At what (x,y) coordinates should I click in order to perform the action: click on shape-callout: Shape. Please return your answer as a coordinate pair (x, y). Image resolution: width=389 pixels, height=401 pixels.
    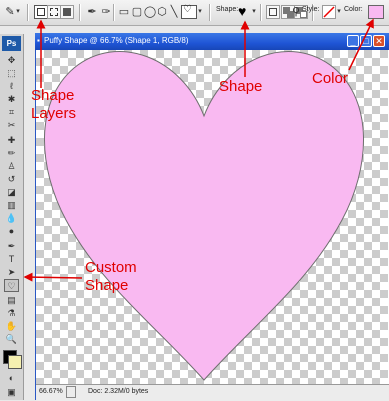
    Looking at the image, I should click on (241, 86).